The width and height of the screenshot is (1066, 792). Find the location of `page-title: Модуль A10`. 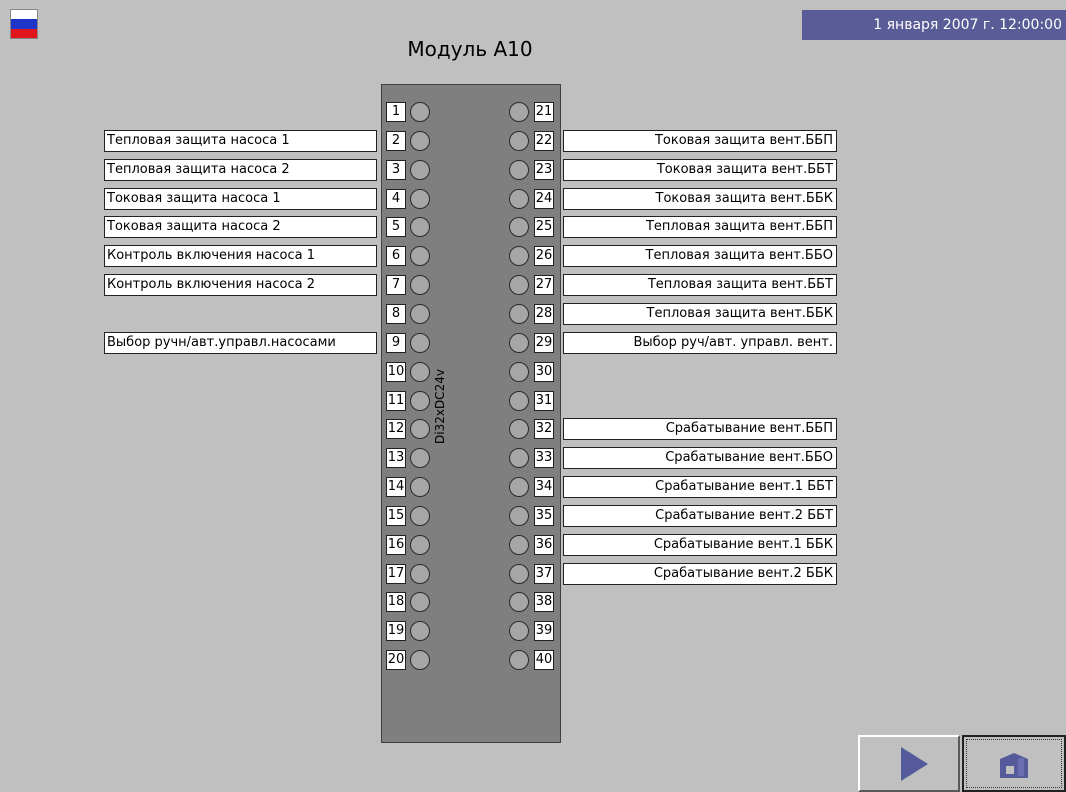

page-title: Модуль A10 is located at coordinates (470, 49).